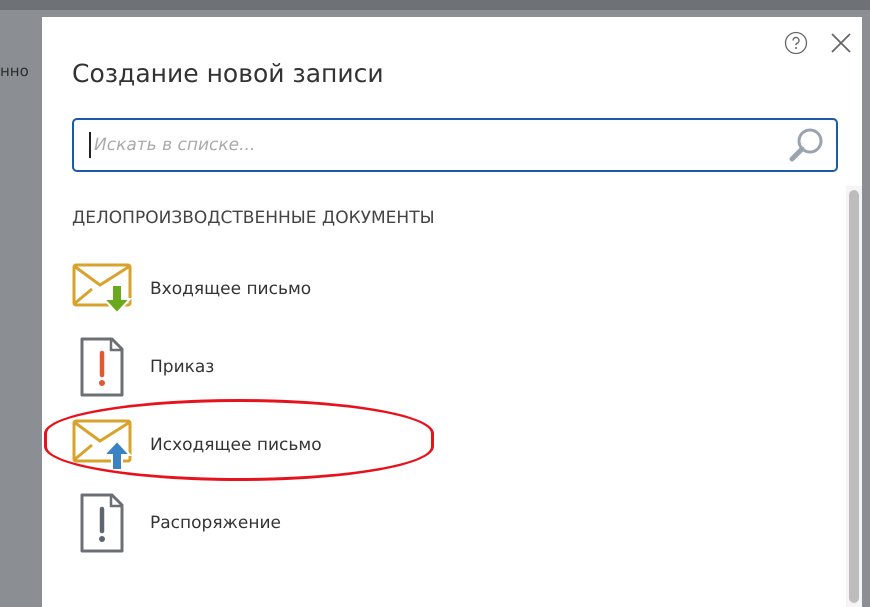 The image size is (870, 607). Describe the element at coordinates (103, 445) in the screenshot. I see `envelope-up-arrow-icon` at that location.